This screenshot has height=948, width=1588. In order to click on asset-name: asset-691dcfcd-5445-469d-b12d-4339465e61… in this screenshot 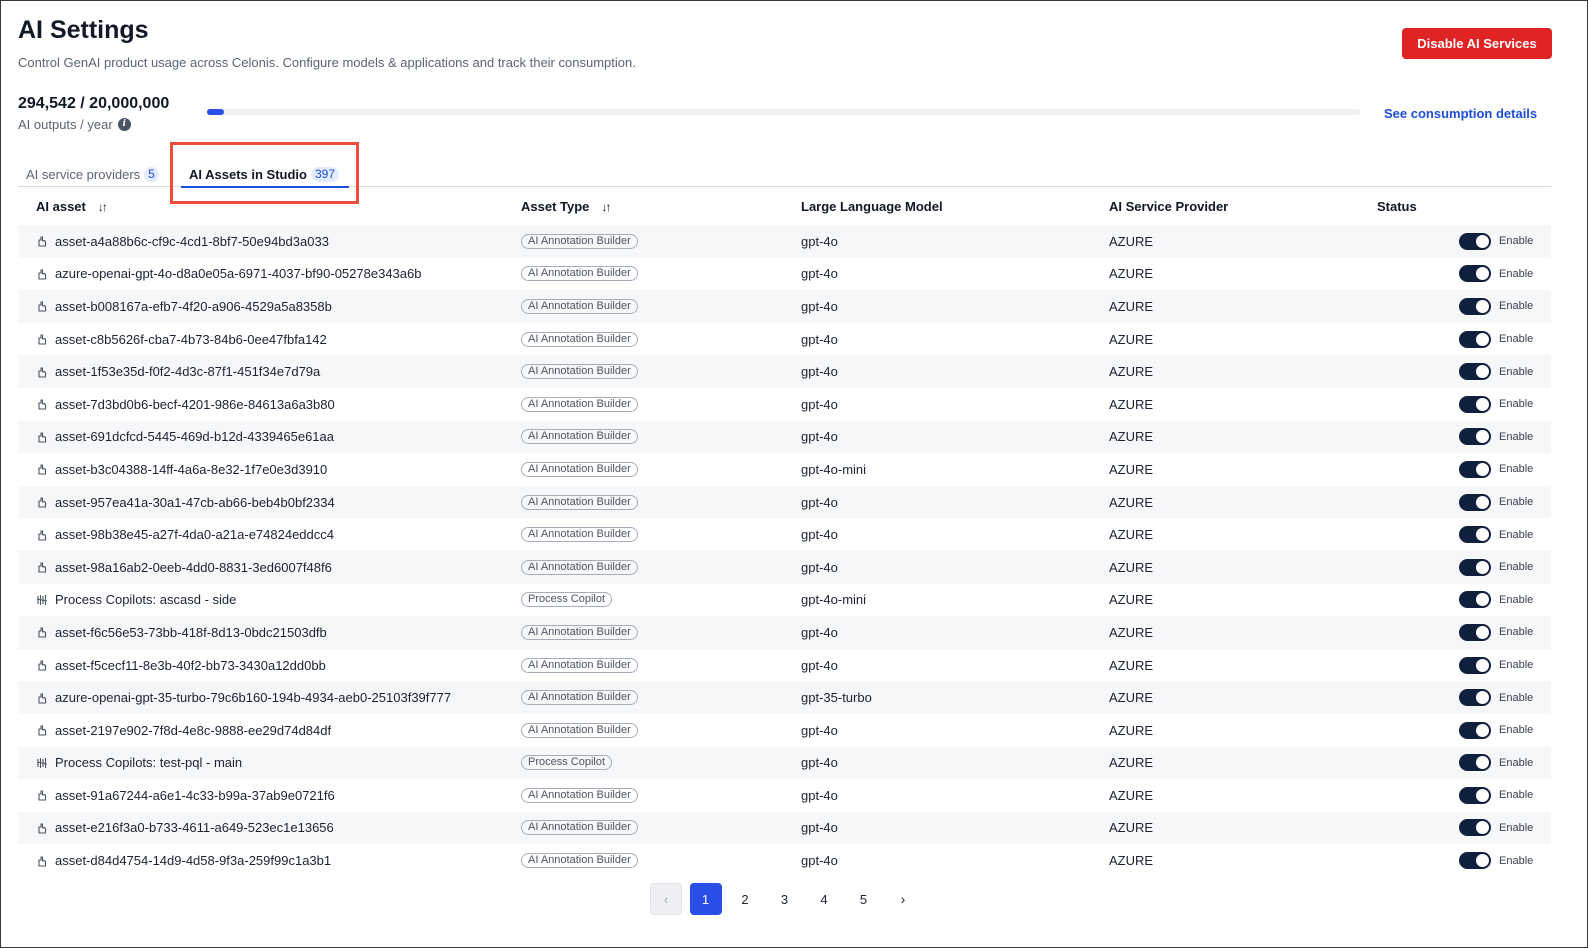, I will do `click(194, 436)`.